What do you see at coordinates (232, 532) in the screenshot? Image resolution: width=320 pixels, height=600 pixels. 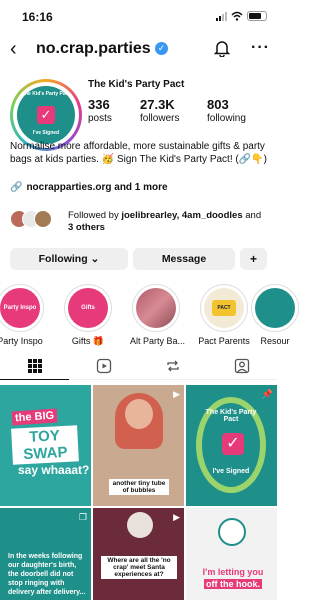 I see `post-badge` at bounding box center [232, 532].